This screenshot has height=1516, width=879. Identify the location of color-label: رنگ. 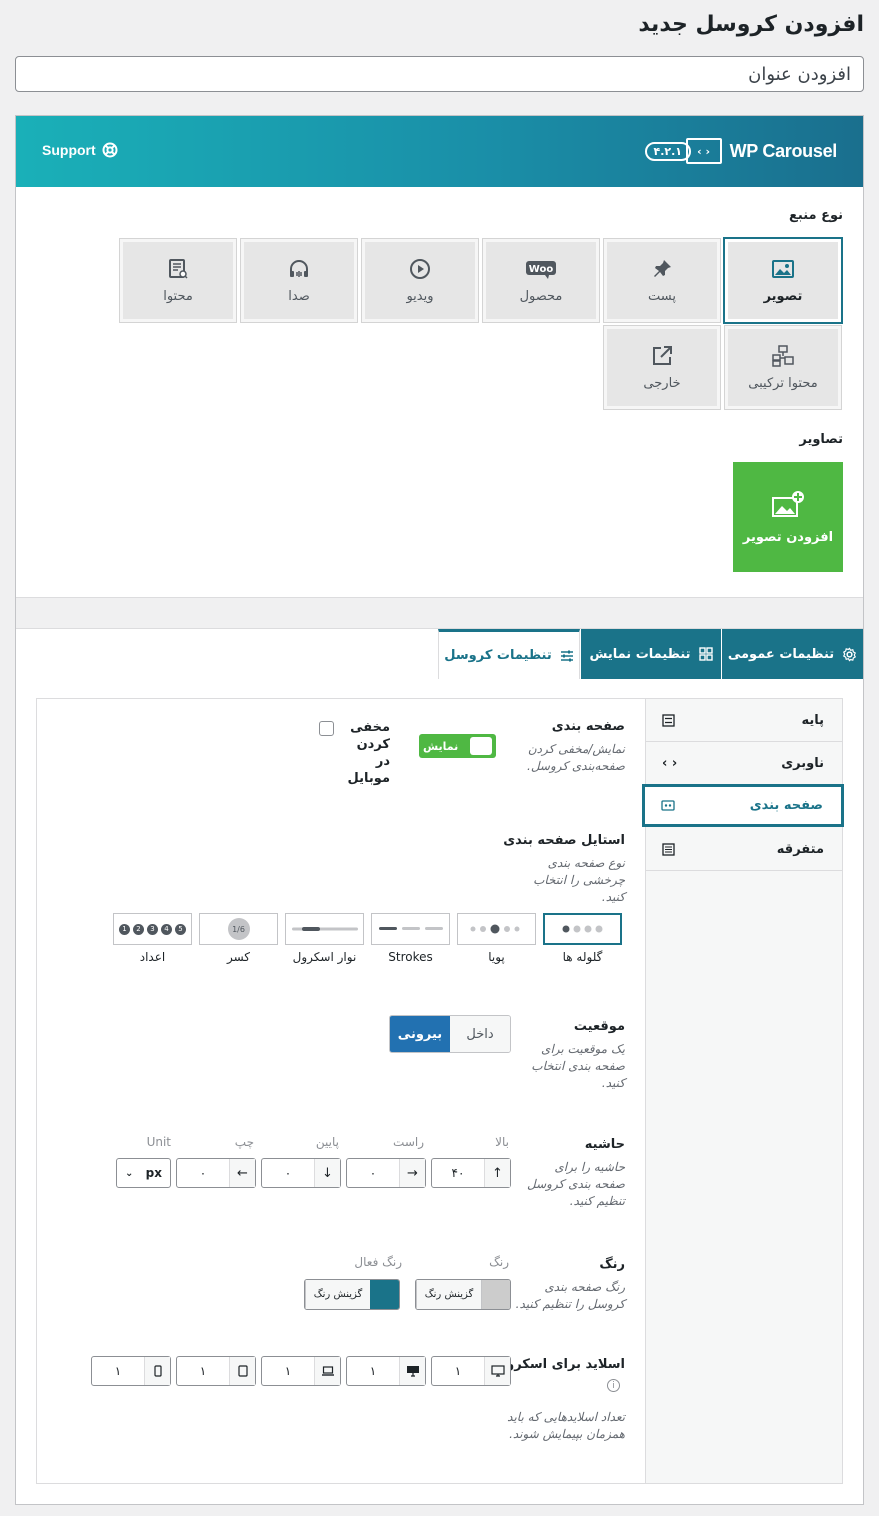
(499, 1262).